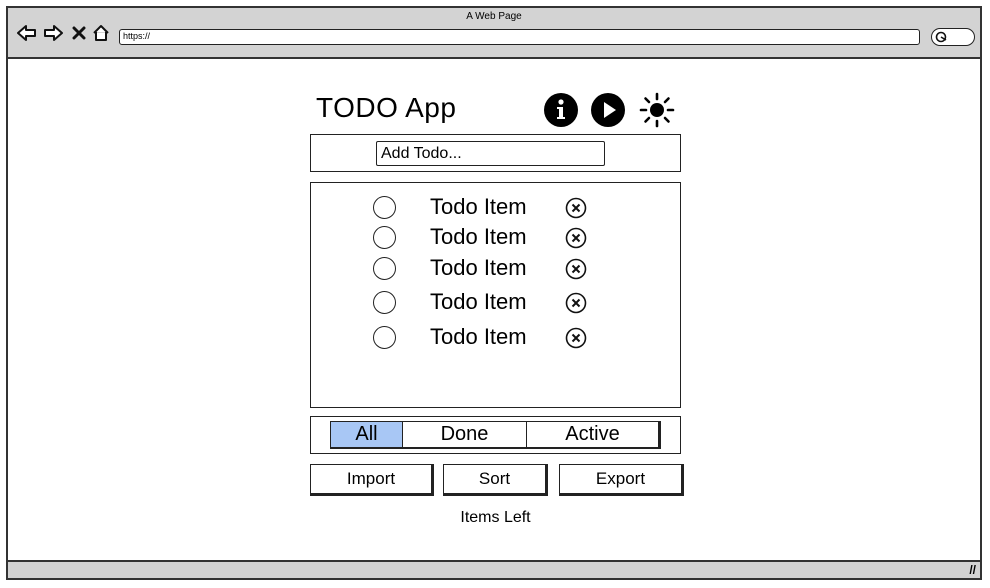 The height and width of the screenshot is (588, 990). What do you see at coordinates (621, 480) in the screenshot?
I see `export-button: Export` at bounding box center [621, 480].